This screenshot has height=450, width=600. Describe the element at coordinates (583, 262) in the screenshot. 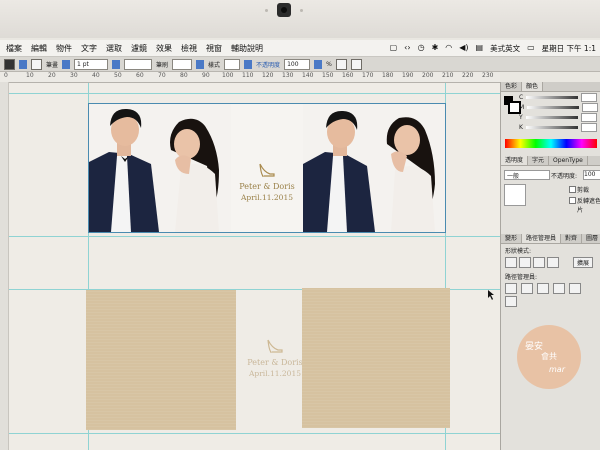

I see `expand-button: 擴展` at that location.